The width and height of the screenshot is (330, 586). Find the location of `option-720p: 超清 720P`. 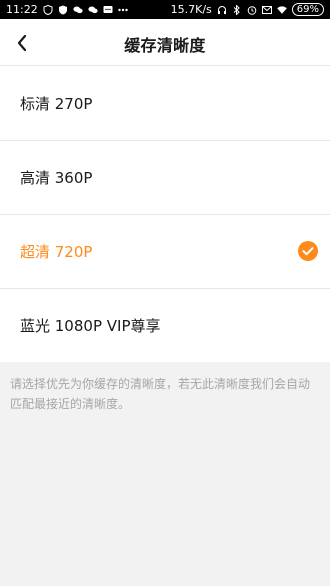

option-720p: 超清 720P is located at coordinates (165, 251).